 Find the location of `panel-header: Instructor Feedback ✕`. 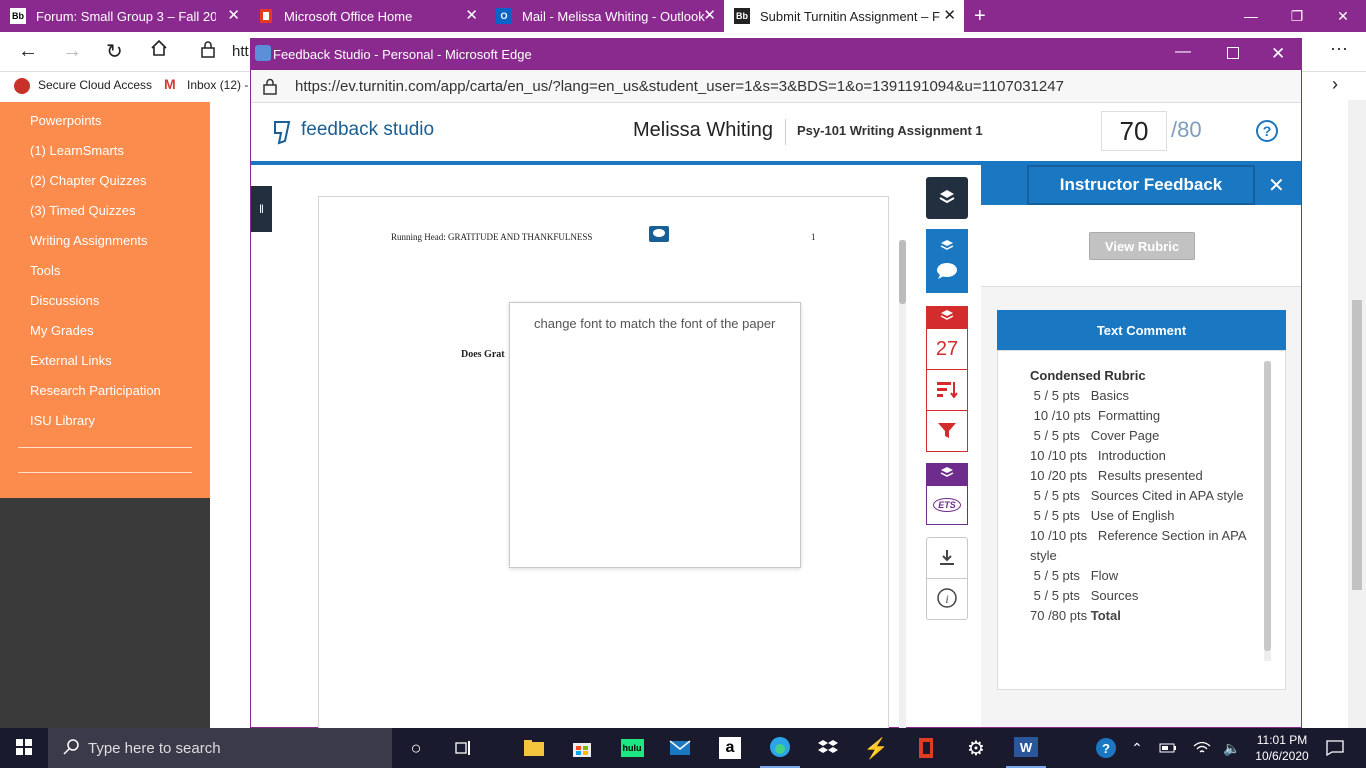

panel-header: Instructor Feedback ✕ is located at coordinates (1141, 185).